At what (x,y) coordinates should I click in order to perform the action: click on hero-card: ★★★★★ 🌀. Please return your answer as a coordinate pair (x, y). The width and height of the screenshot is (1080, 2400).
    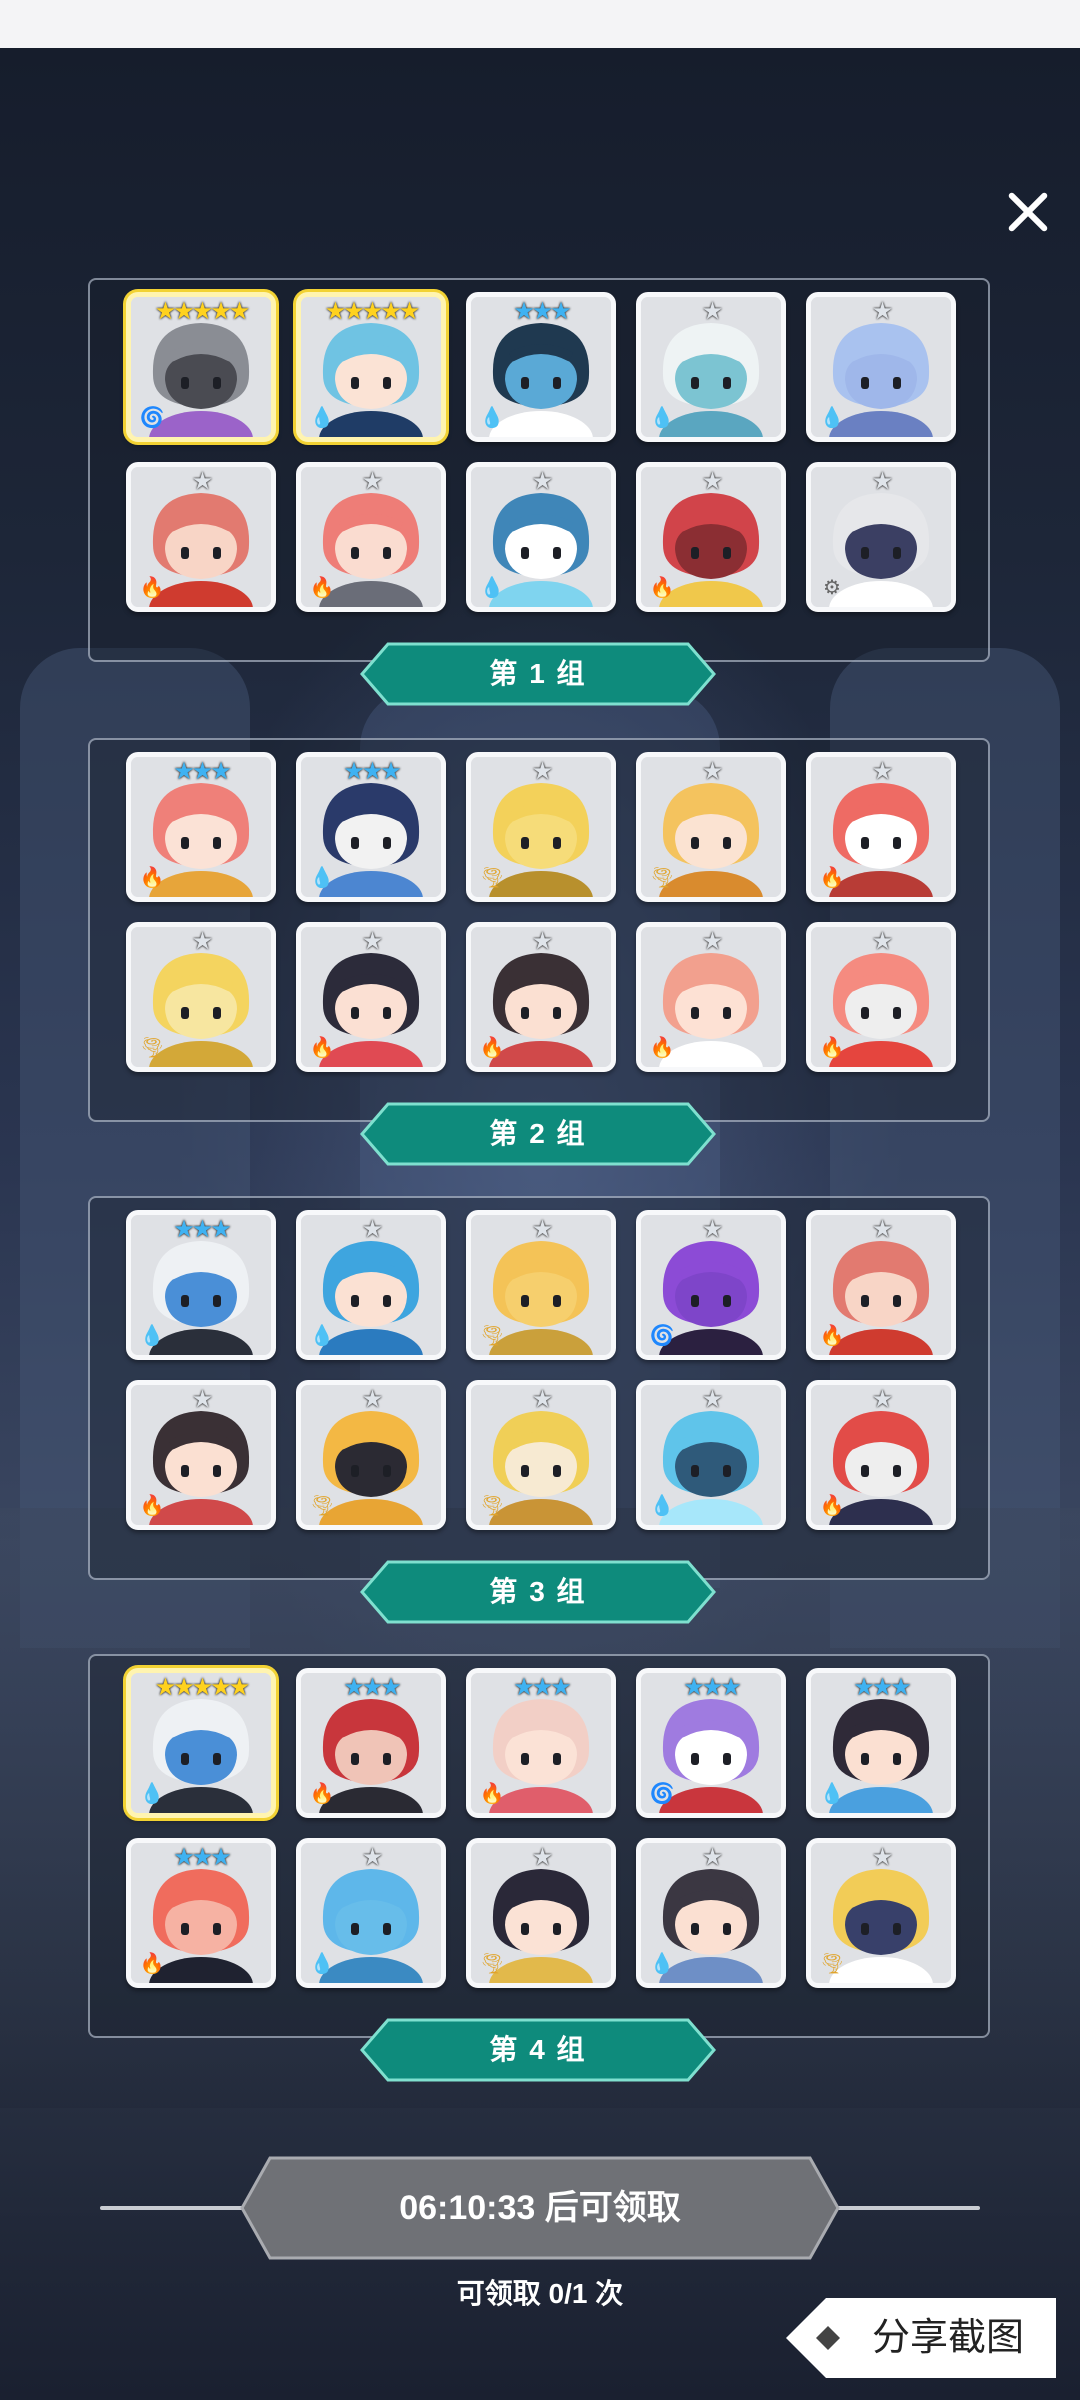
    Looking at the image, I should click on (201, 367).